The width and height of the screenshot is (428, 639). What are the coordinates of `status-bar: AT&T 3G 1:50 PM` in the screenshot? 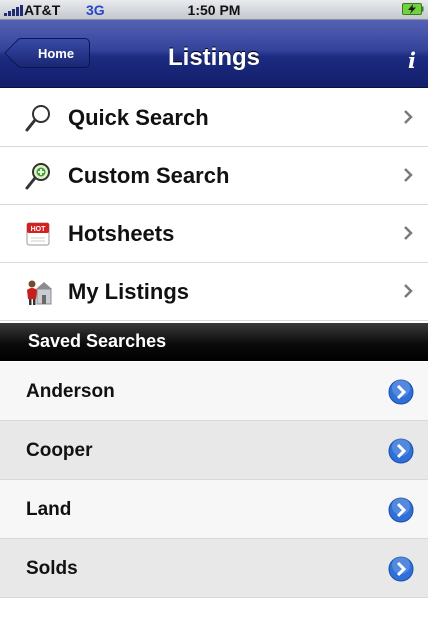 It's located at (214, 10).